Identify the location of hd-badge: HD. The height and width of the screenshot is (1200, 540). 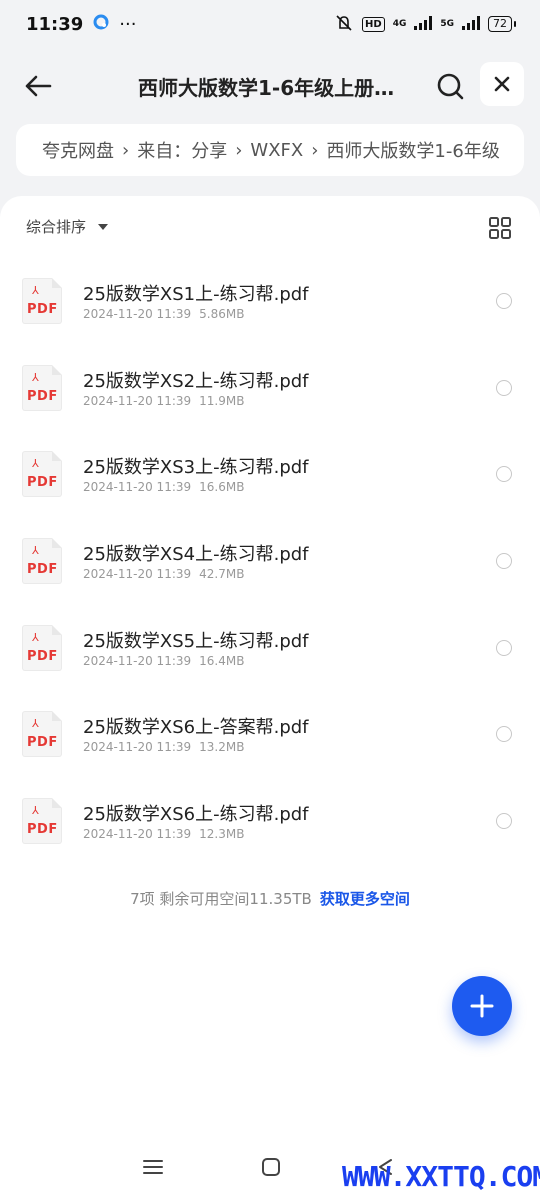
(373, 24).